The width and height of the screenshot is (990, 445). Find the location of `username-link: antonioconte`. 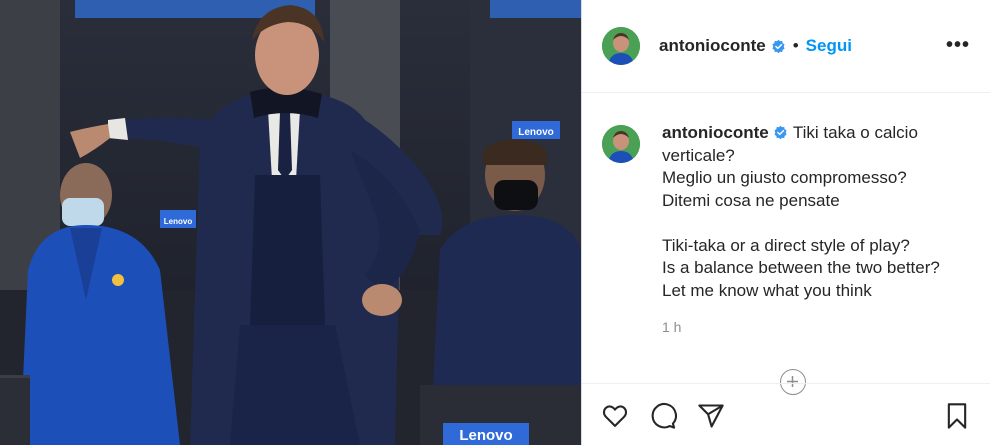

username-link: antonioconte is located at coordinates (712, 46).